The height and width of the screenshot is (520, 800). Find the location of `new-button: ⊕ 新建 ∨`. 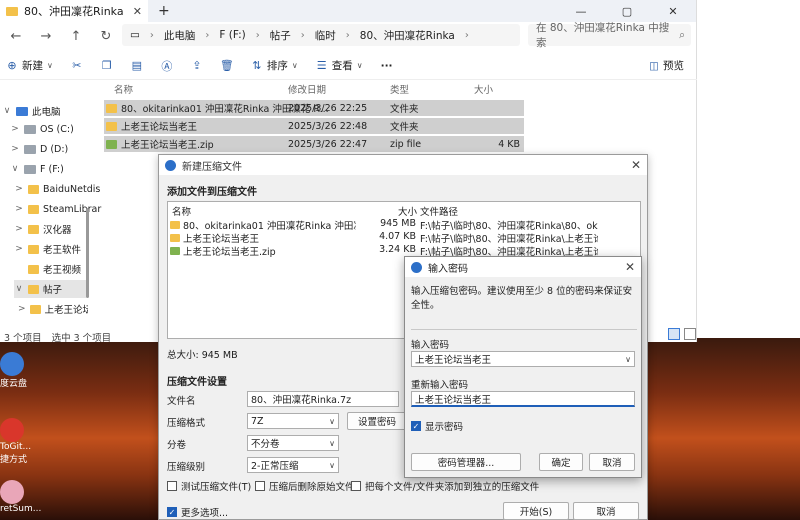

new-button: ⊕ 新建 ∨ is located at coordinates (29, 65).